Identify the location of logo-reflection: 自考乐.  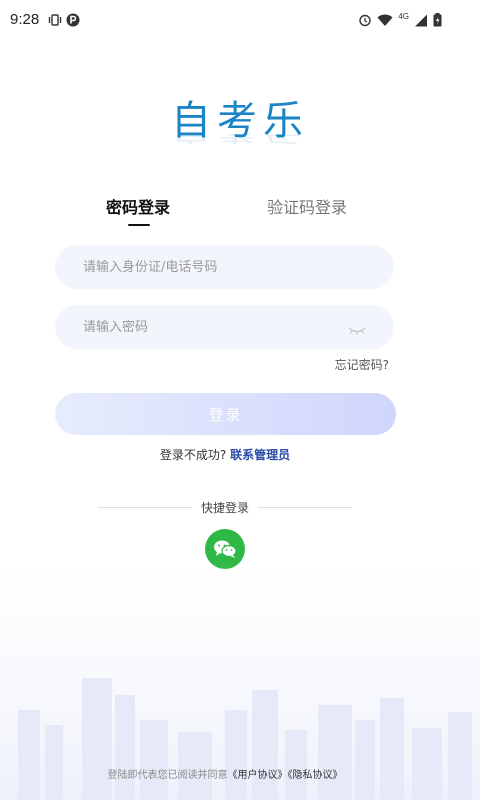
(240, 139).